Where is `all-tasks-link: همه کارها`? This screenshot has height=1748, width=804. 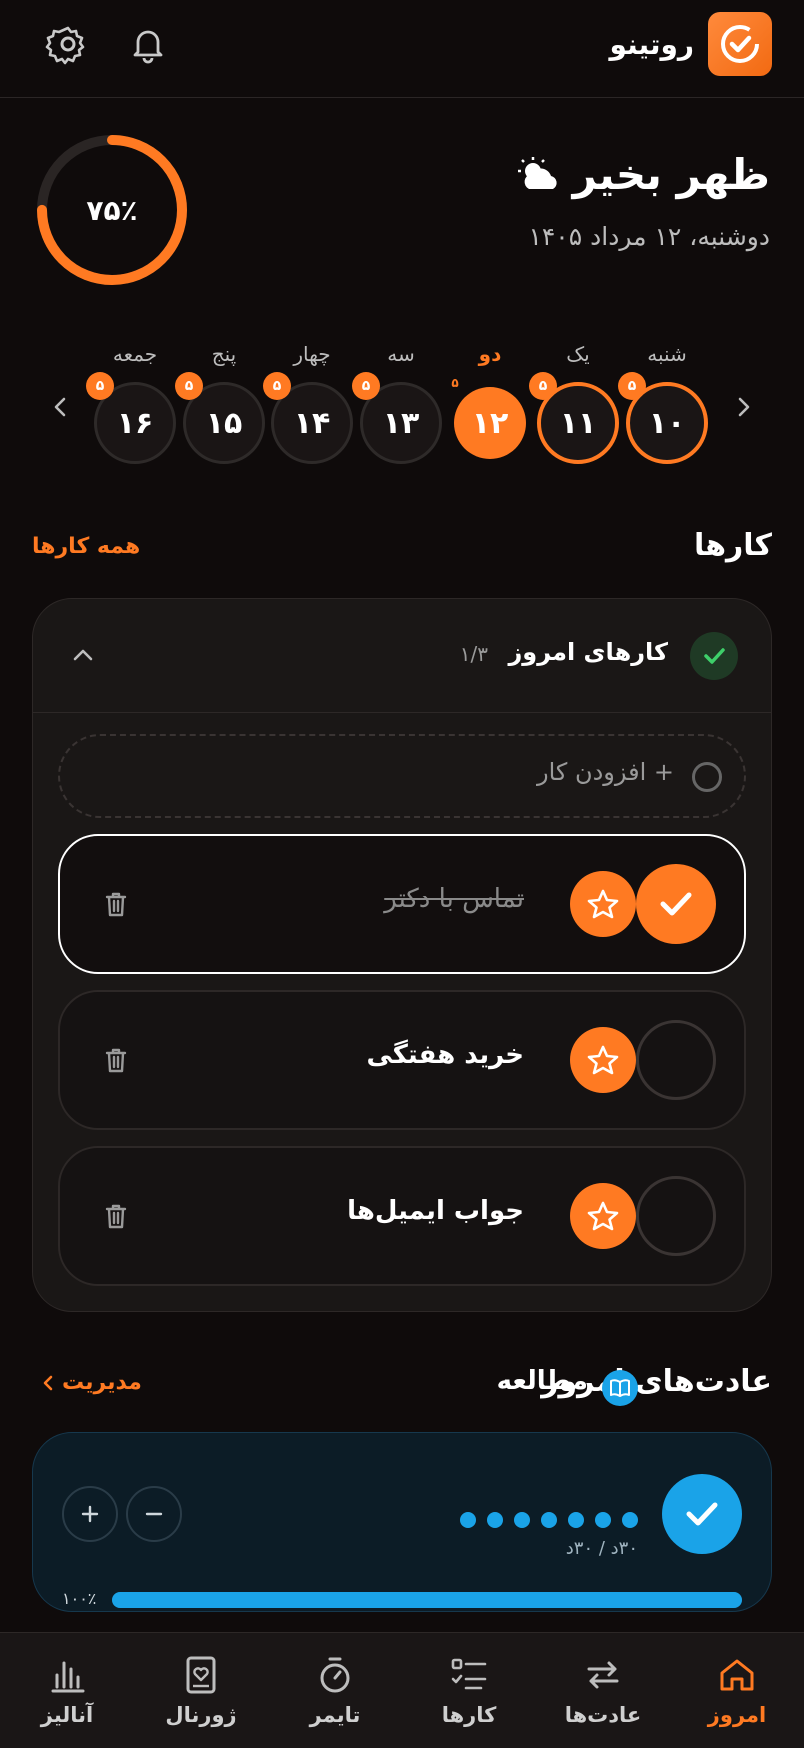
all-tasks-link: همه کارها is located at coordinates (86, 546).